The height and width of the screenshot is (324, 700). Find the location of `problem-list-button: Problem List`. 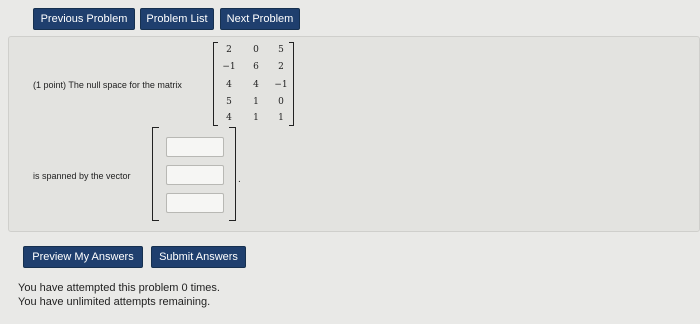

problem-list-button: Problem List is located at coordinates (177, 19).